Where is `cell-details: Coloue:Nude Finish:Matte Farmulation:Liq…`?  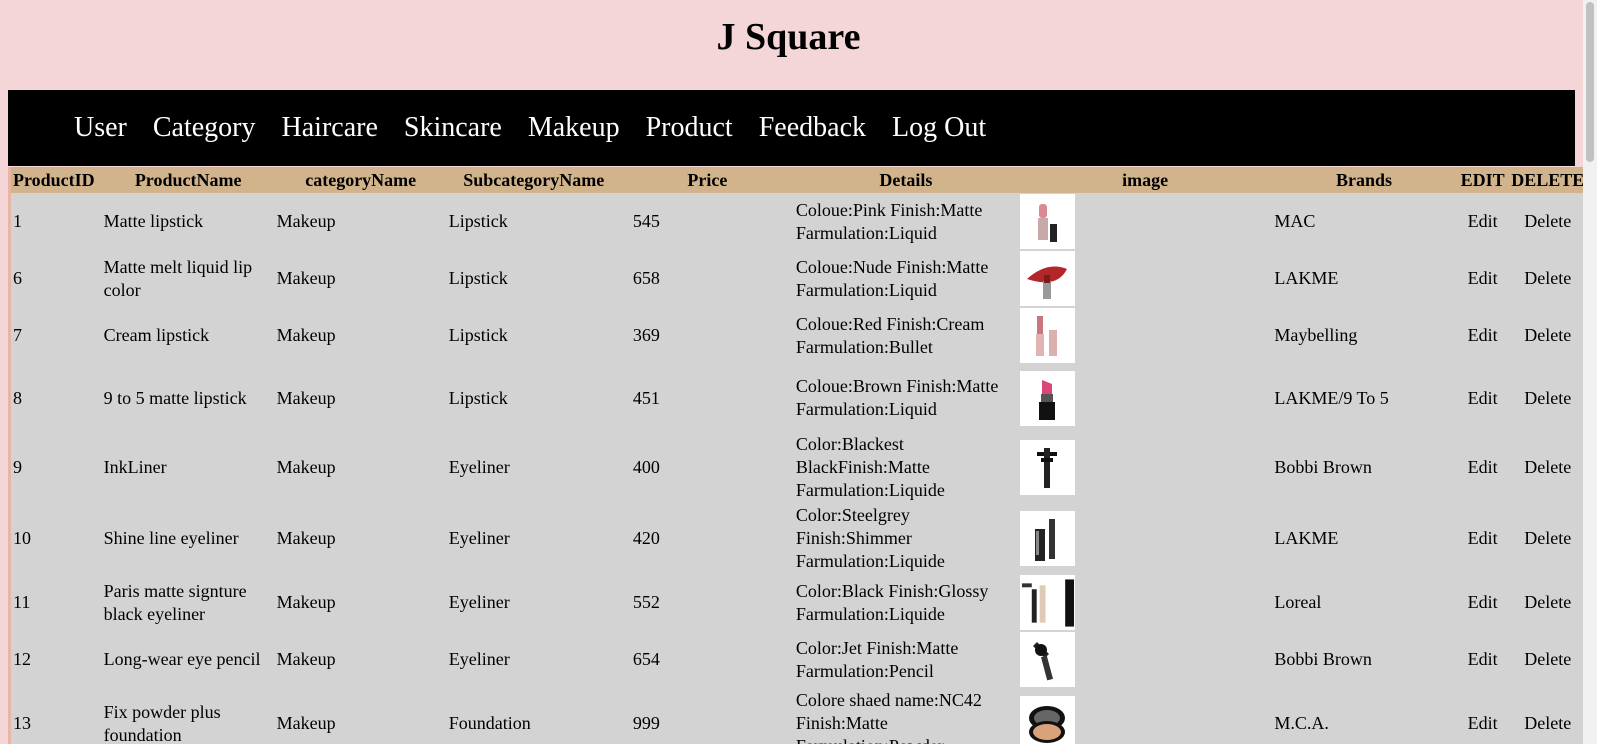
cell-details: Coloue:Nude Finish:Matte Farmulation:Liq… is located at coordinates (892, 278).